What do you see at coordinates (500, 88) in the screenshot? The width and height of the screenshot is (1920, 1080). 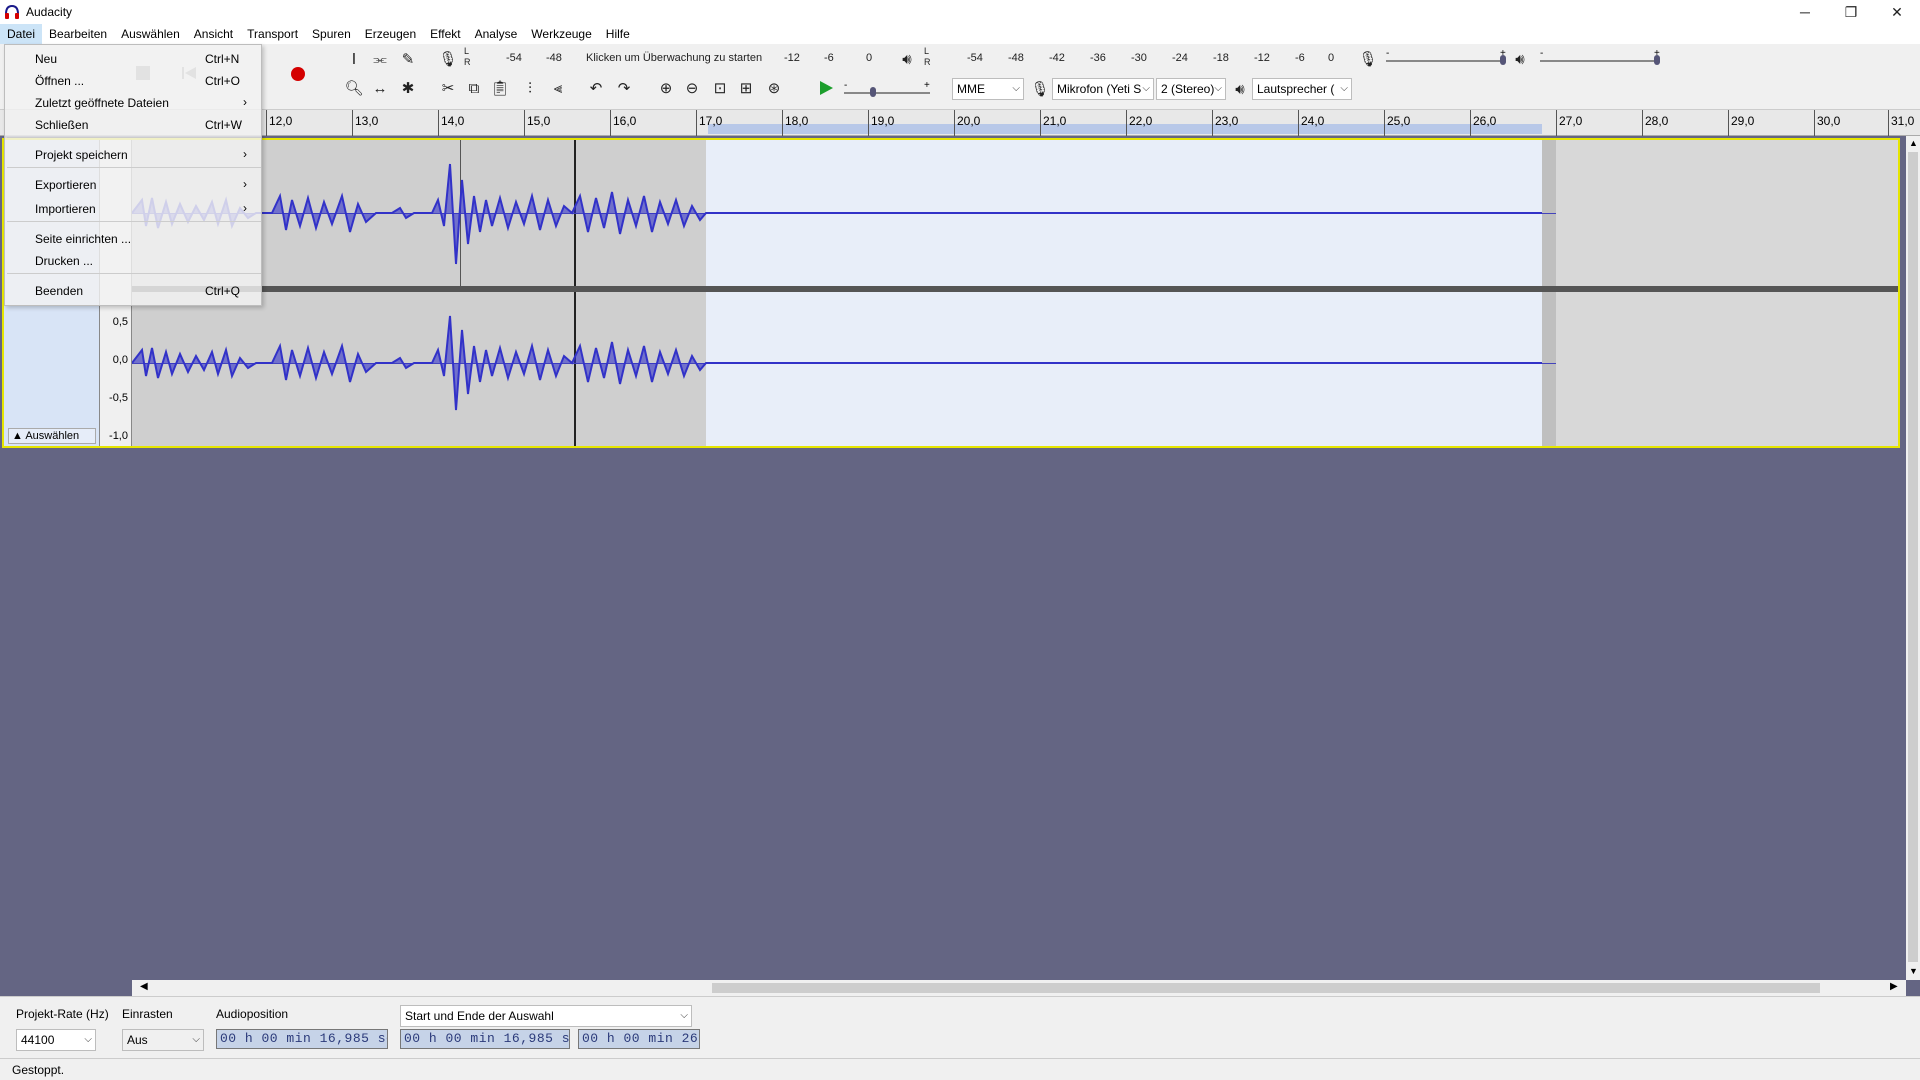 I see `paste-icon: 📋︎` at bounding box center [500, 88].